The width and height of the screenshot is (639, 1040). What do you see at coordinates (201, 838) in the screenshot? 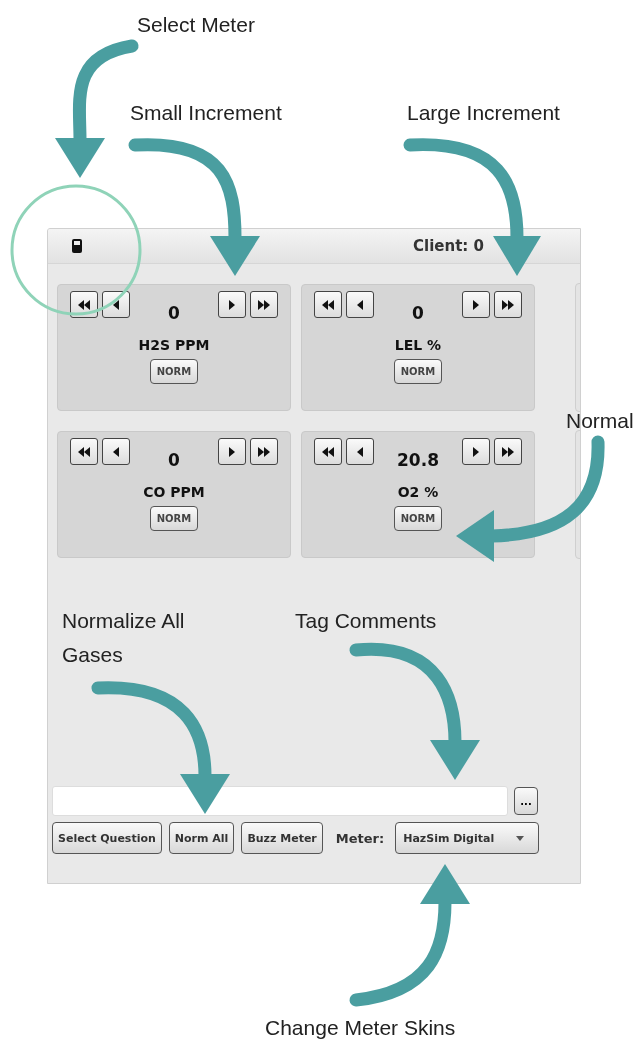
I see `action-button: Norm All` at bounding box center [201, 838].